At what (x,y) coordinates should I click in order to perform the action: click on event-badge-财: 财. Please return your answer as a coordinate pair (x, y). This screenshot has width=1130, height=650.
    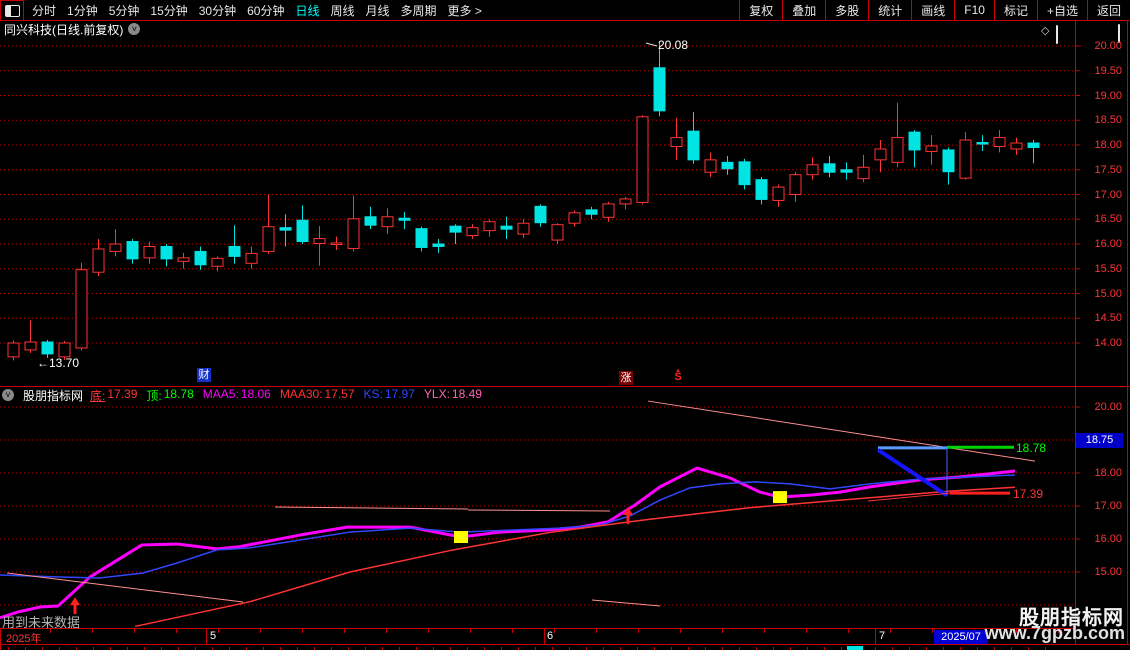
    Looking at the image, I should click on (204, 375).